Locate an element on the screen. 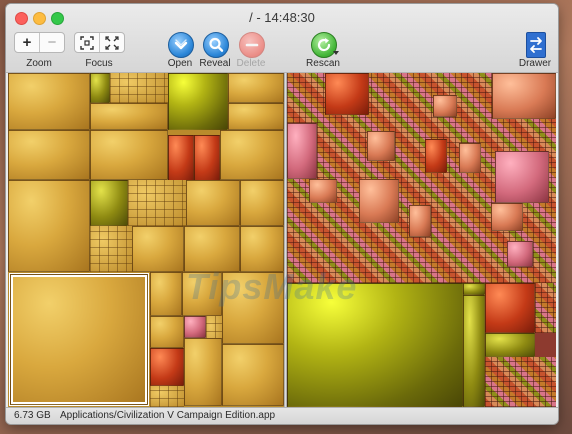 The height and width of the screenshot is (434, 572). zoom-label: Zoom is located at coordinates (39, 63).